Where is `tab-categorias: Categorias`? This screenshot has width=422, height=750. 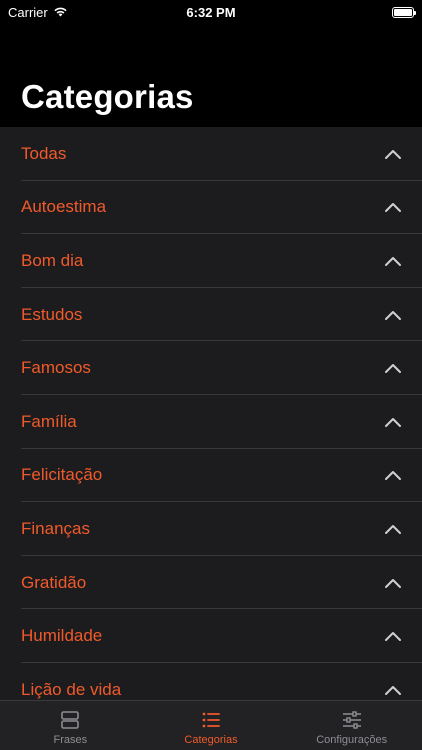 tab-categorias: Categorias is located at coordinates (211, 725).